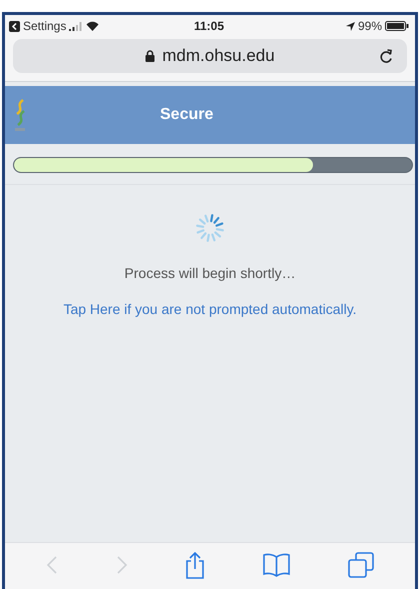  I want to click on signal-icon, so click(76, 26).